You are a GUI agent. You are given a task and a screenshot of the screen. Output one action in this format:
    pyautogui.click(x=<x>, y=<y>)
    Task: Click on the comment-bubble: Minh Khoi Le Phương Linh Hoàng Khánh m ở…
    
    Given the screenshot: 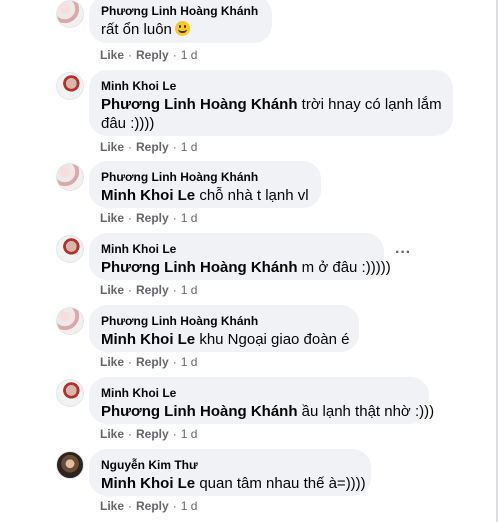 What is the action you would take?
    pyautogui.click(x=240, y=256)
    